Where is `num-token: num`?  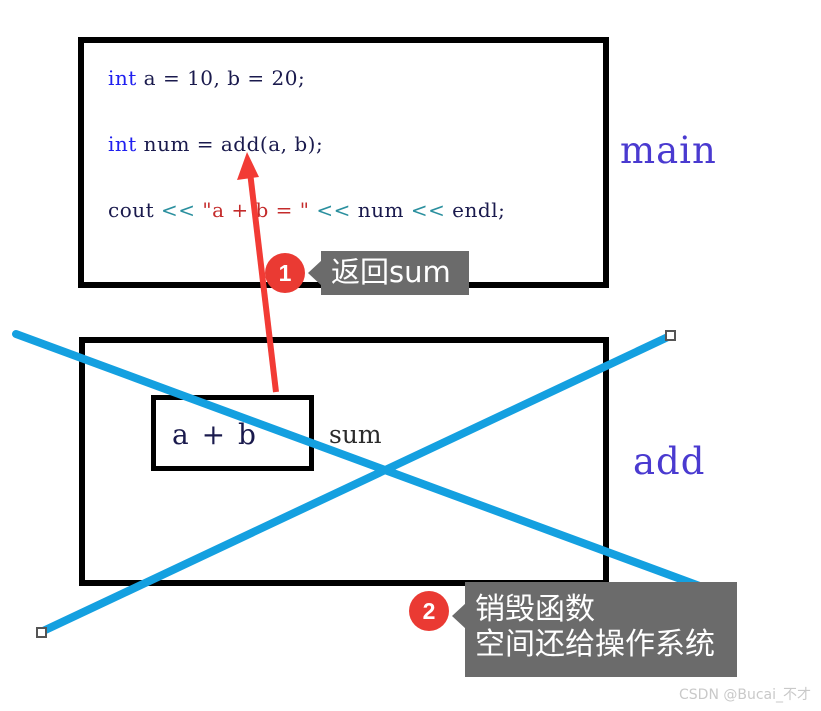 num-token: num is located at coordinates (380, 210).